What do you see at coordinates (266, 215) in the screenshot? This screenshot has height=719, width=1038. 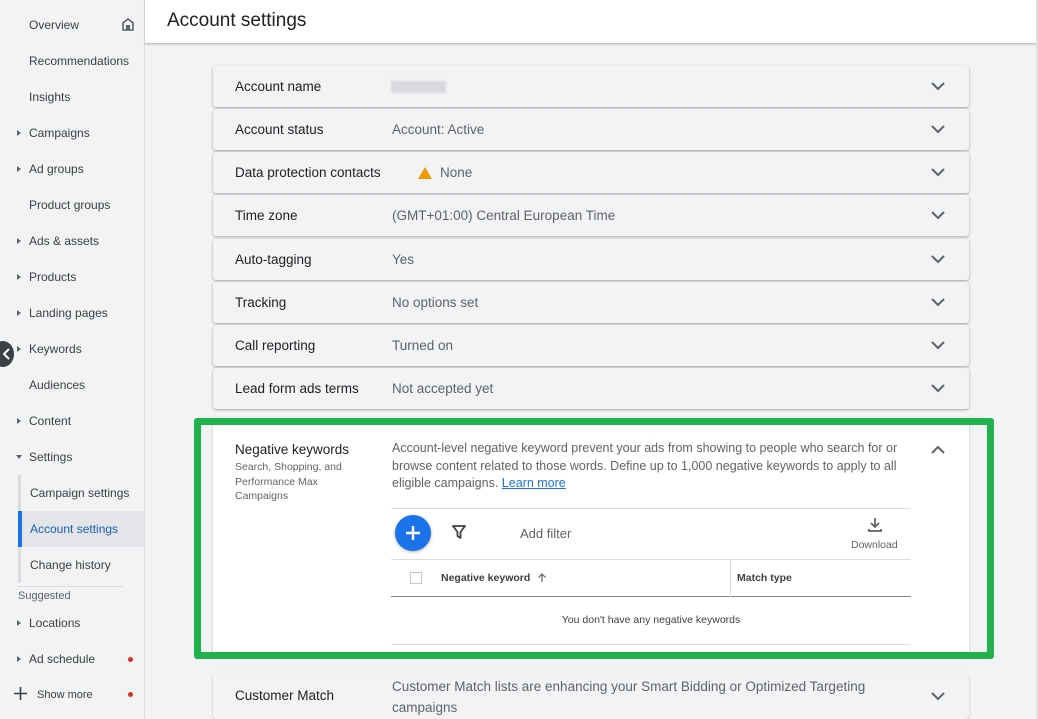 I see `setting-label: Time zone` at bounding box center [266, 215].